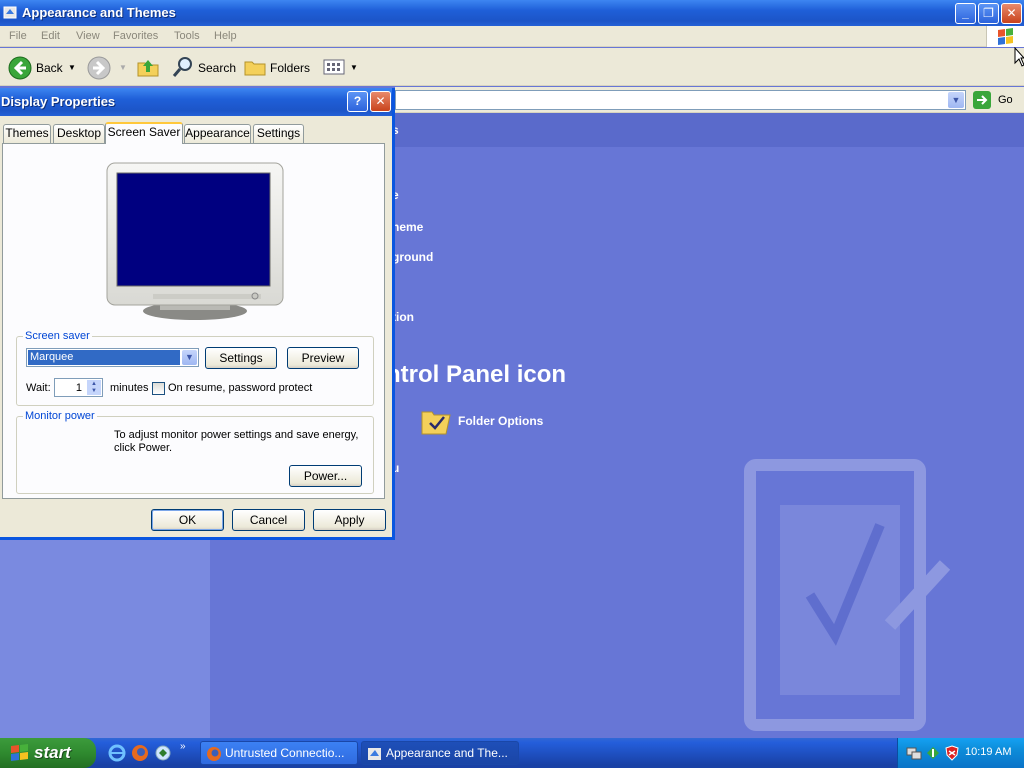 This screenshot has width=1024, height=768. I want to click on apply-button: Apply, so click(349, 520).